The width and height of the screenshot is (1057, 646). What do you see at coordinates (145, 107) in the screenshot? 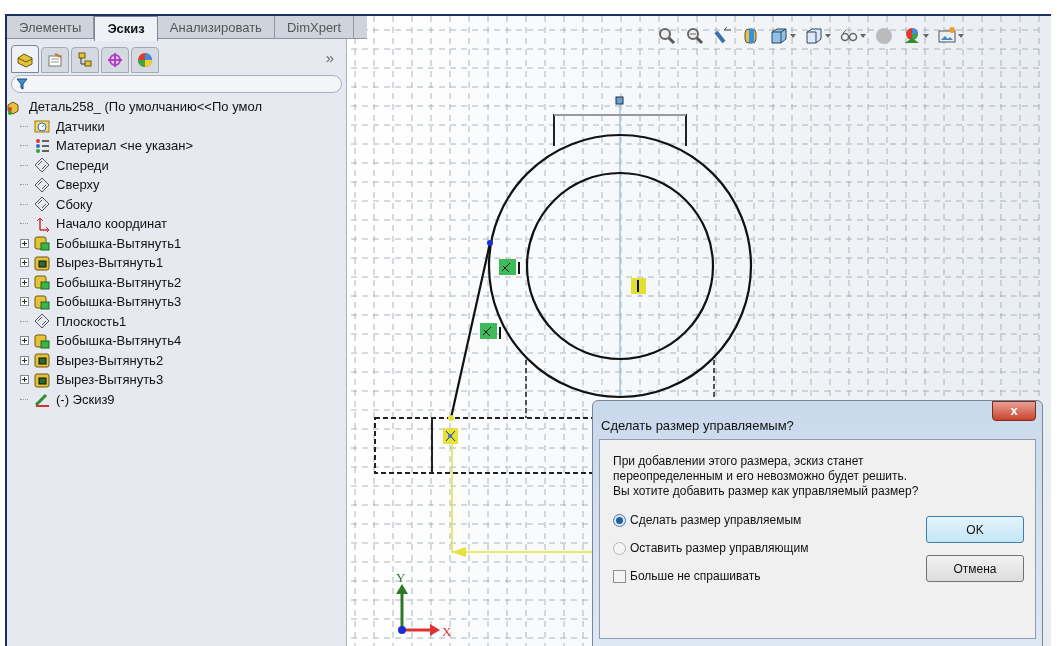
I see `tree-item: Деталь258_ (По умолчанию<<По умол` at bounding box center [145, 107].